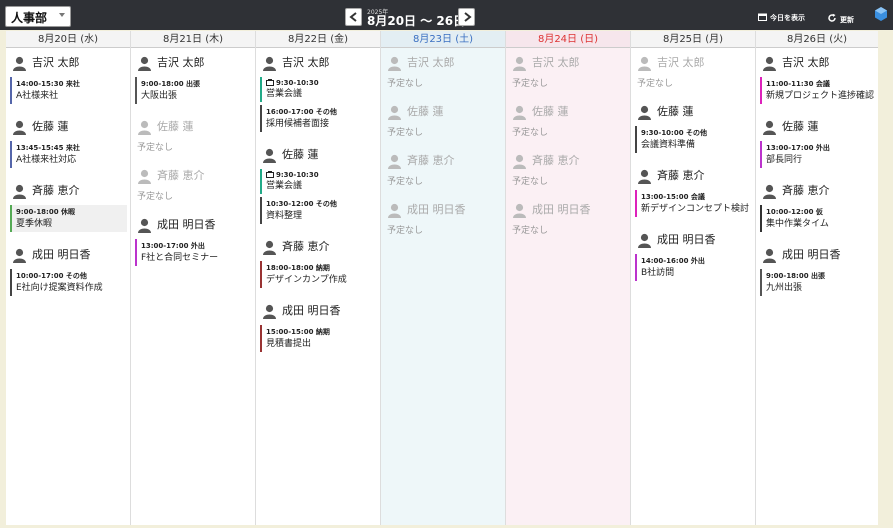 The width and height of the screenshot is (893, 528). I want to click on chevron-down-icon, so click(62, 15).